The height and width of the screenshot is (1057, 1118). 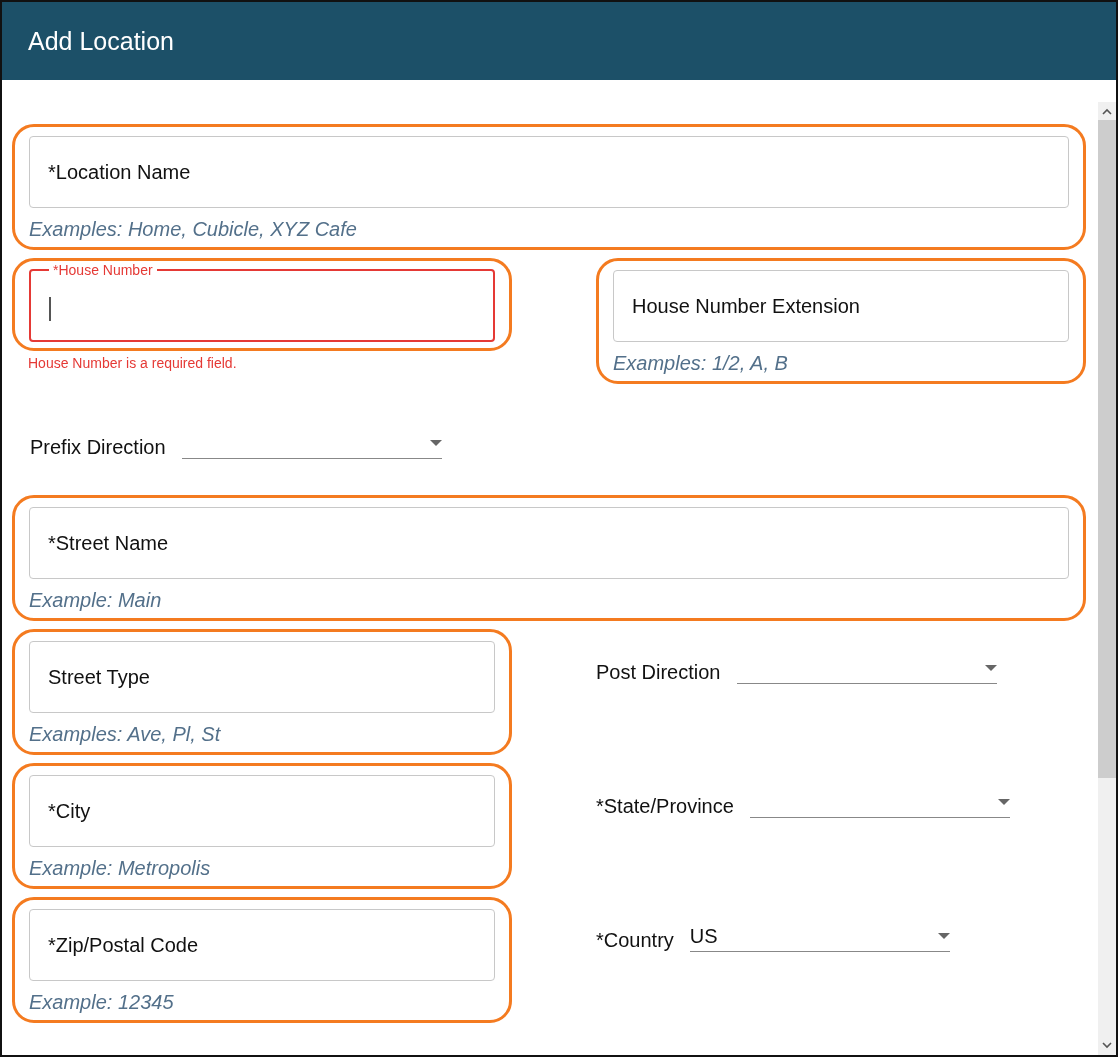 What do you see at coordinates (665, 806) in the screenshot?
I see `select-label: *State/Province` at bounding box center [665, 806].